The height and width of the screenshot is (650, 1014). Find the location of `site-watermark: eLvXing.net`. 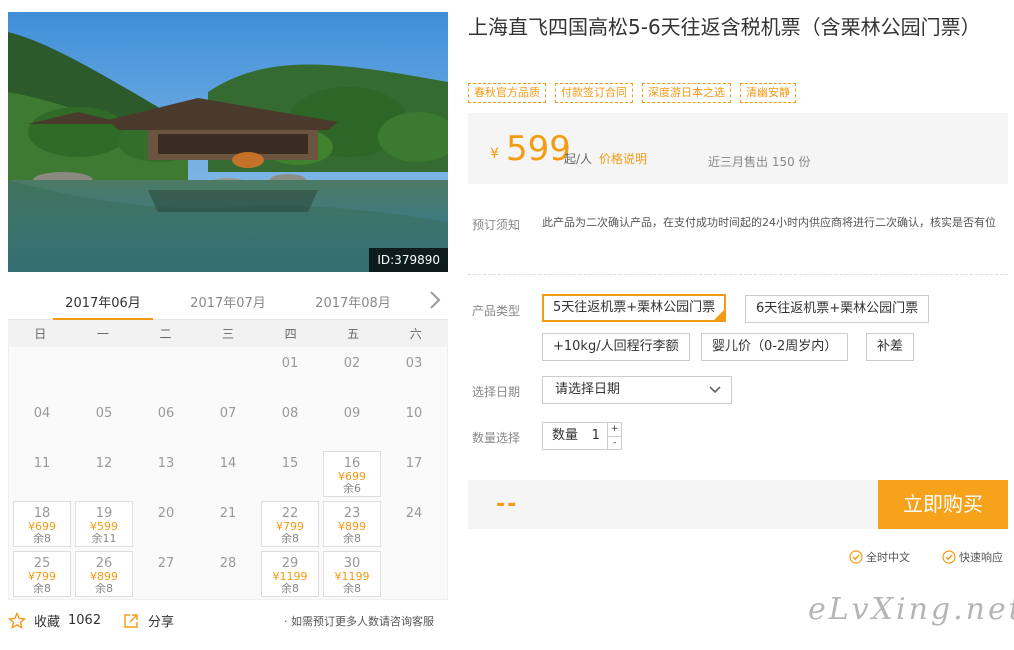

site-watermark: eLvXing.net is located at coordinates (911, 609).